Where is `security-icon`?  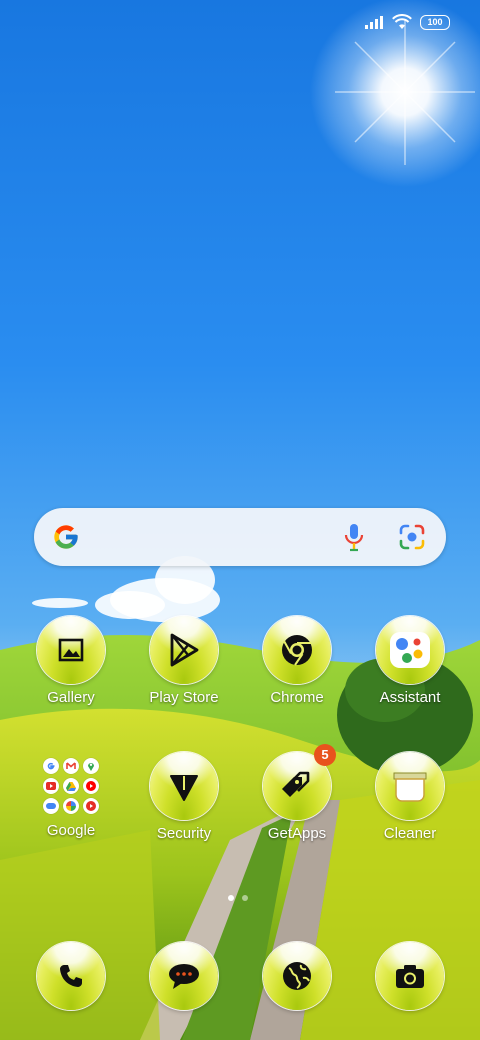
security-icon is located at coordinates (184, 786).